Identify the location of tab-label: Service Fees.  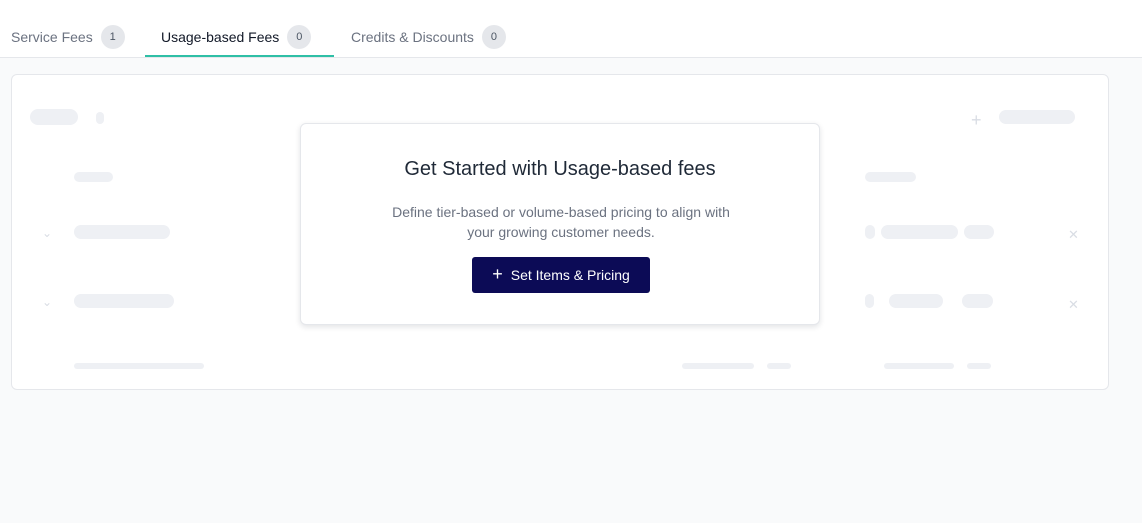
(52, 37).